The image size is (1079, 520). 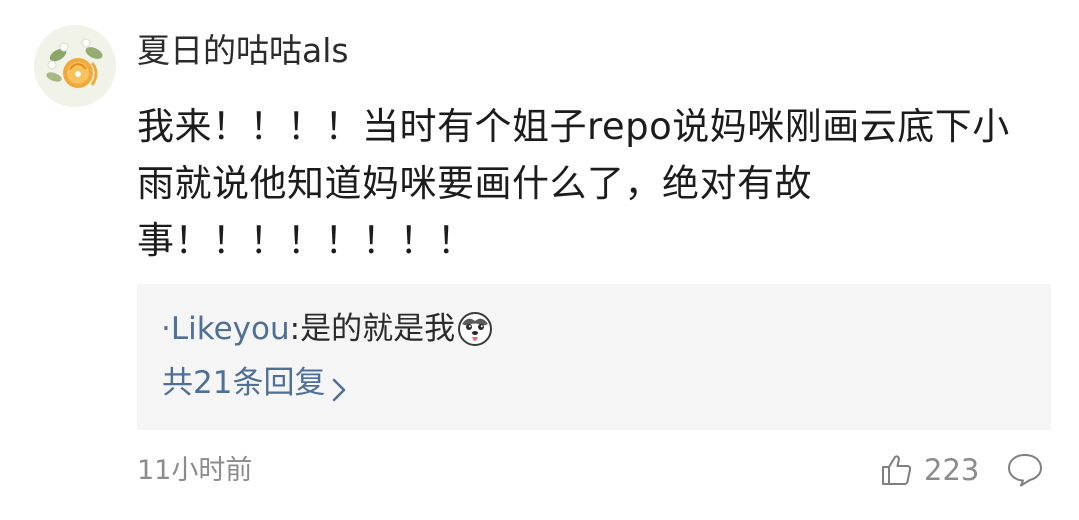 I want to click on like-button: 223, so click(x=929, y=470).